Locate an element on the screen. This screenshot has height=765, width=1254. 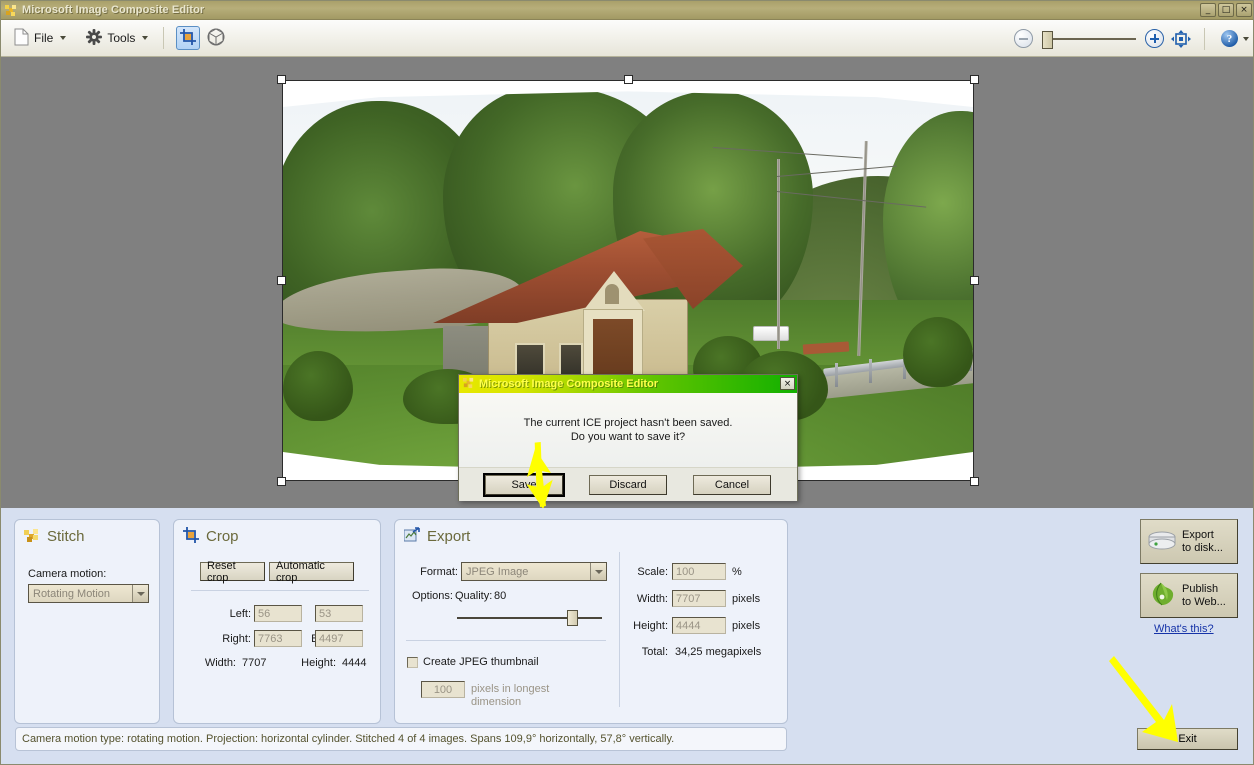
crop-icon is located at coordinates (191, 536).